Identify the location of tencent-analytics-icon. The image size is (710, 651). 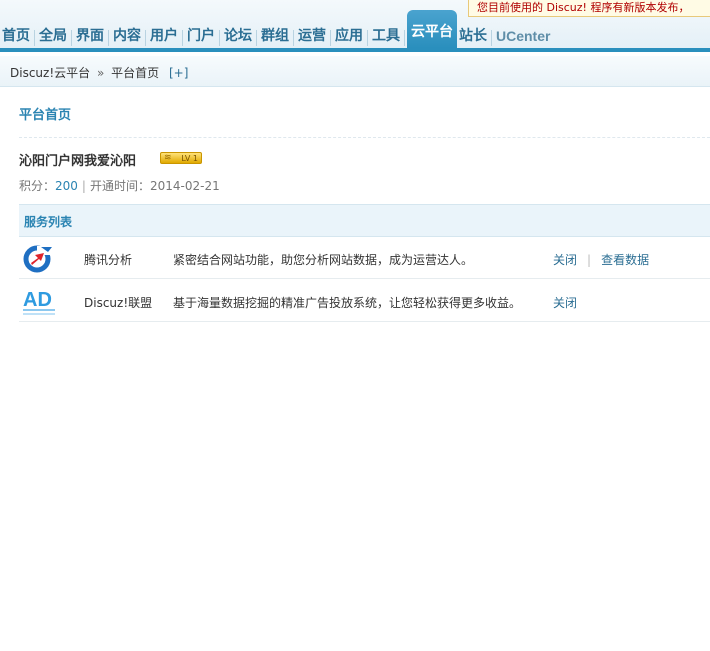
(39, 259).